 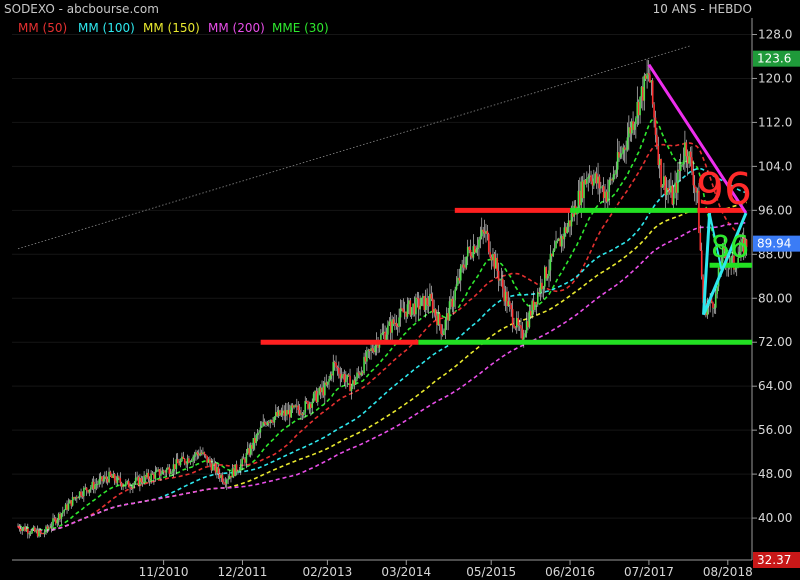 I want to click on legend-ma100: MM (100), so click(x=106, y=28).